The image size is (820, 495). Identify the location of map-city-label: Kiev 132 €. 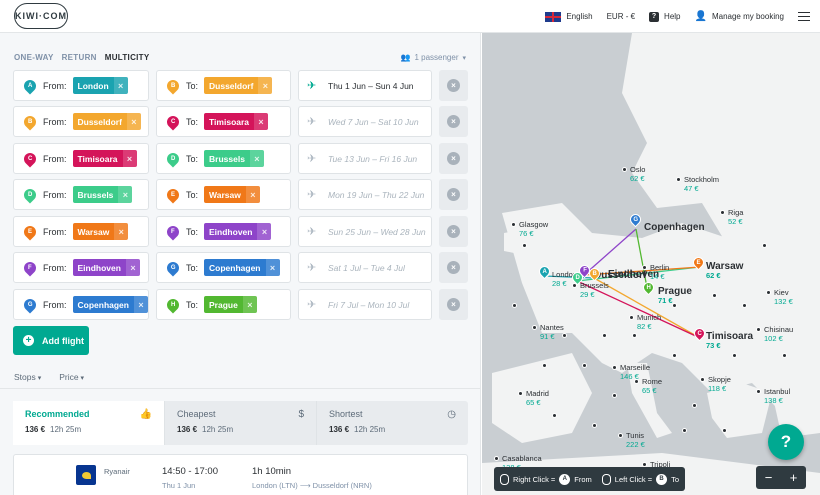
(783, 297).